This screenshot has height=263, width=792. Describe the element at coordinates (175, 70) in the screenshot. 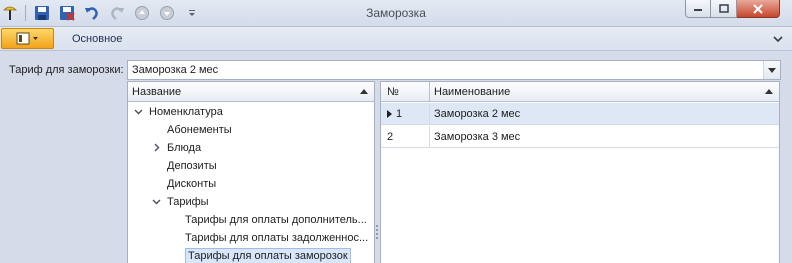

I see `tariff-combo-value: Заморозка 2 мес` at that location.